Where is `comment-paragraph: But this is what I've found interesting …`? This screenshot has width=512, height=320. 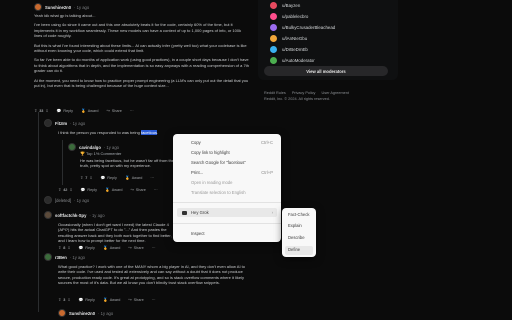 comment-paragraph: But this is what I've found interesting … is located at coordinates (140, 48).